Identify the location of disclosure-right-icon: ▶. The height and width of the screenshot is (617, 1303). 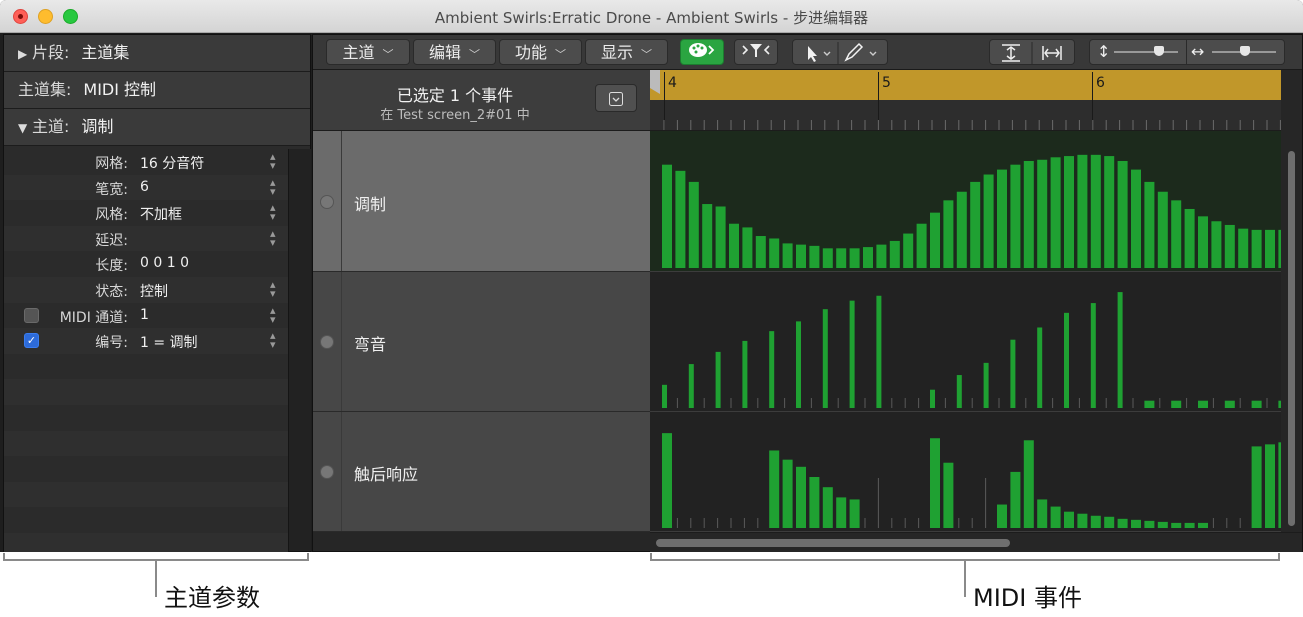
(25, 54).